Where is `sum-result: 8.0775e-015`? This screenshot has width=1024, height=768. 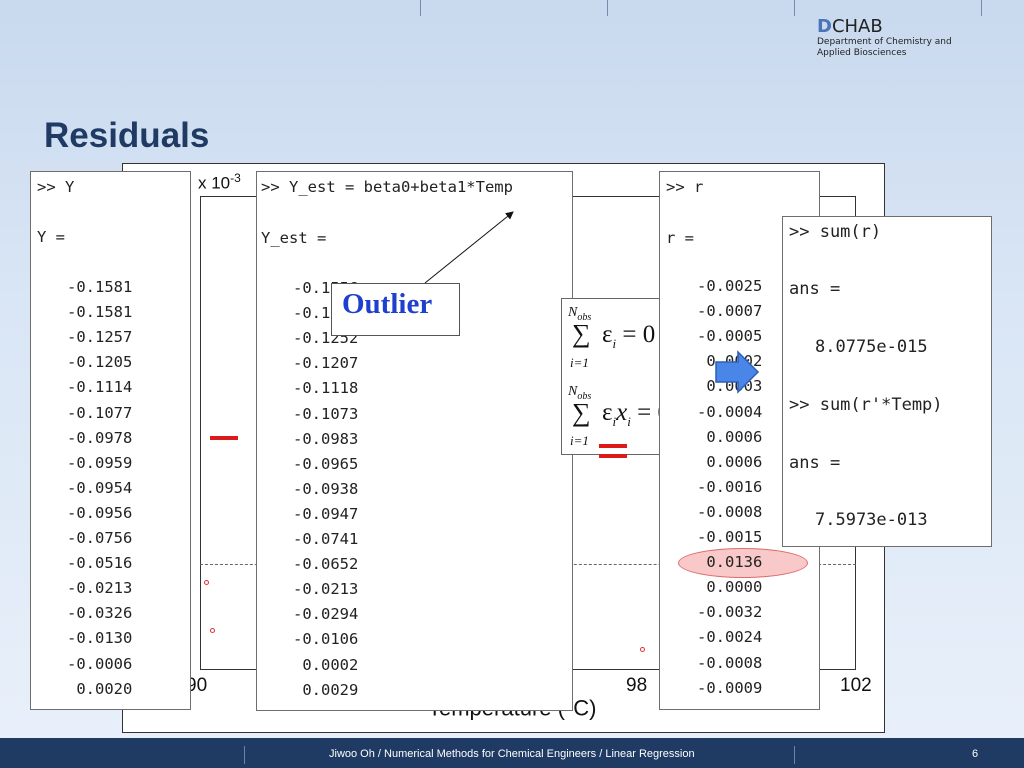 sum-result: 8.0775e-015 is located at coordinates (871, 347).